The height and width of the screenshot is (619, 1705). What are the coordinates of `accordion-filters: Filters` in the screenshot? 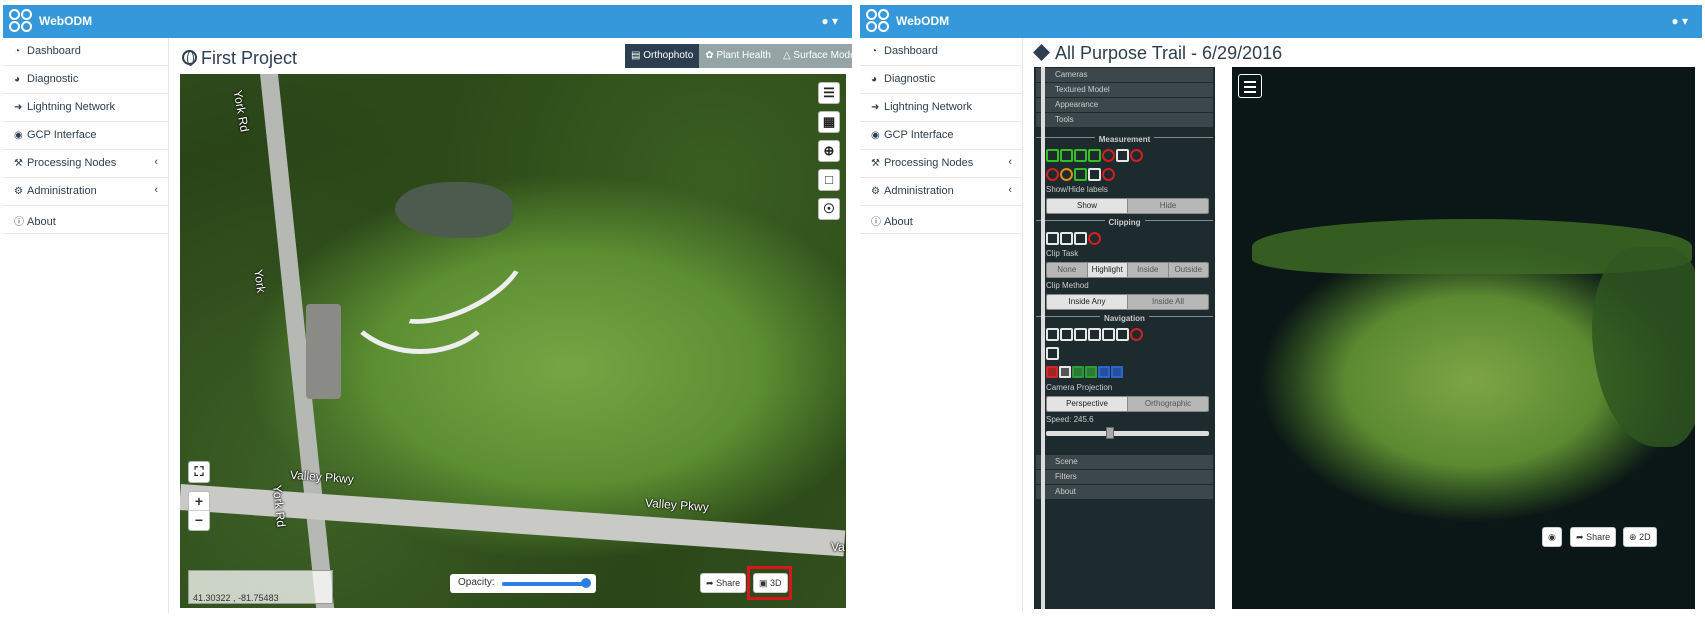 It's located at (1124, 477).